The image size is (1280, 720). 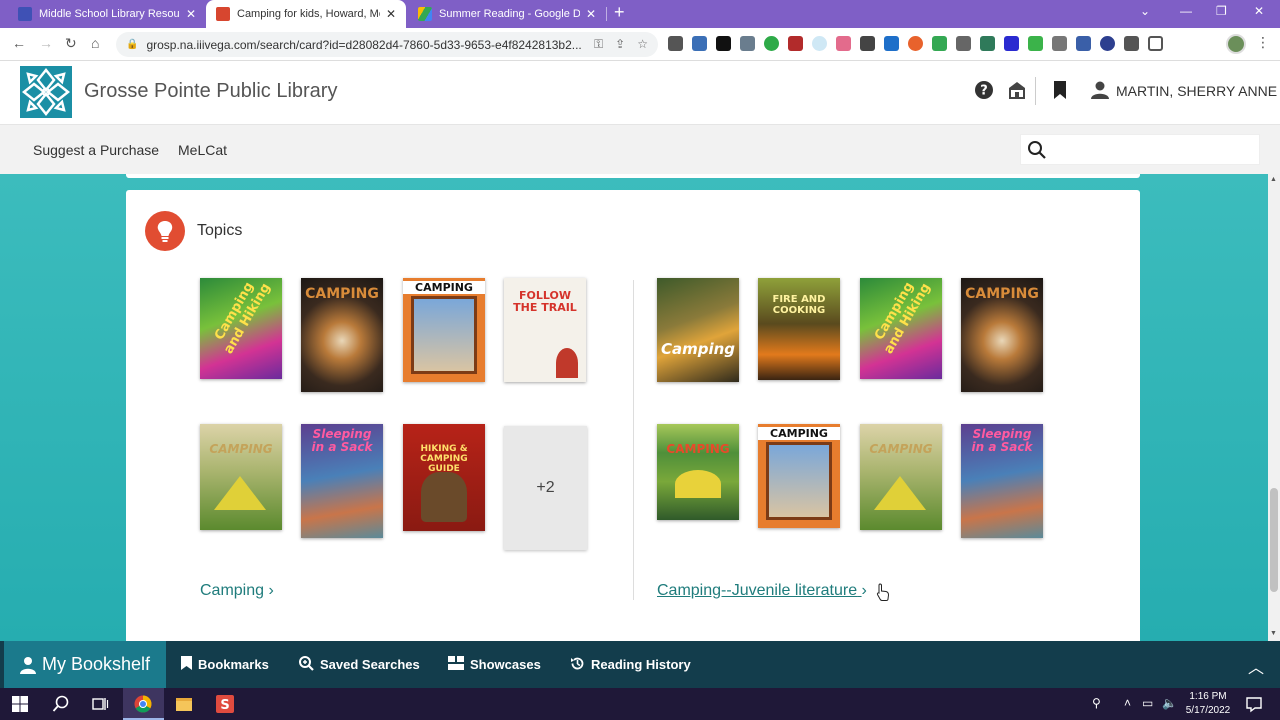 I want to click on play-extension-icon, so click(x=723, y=43).